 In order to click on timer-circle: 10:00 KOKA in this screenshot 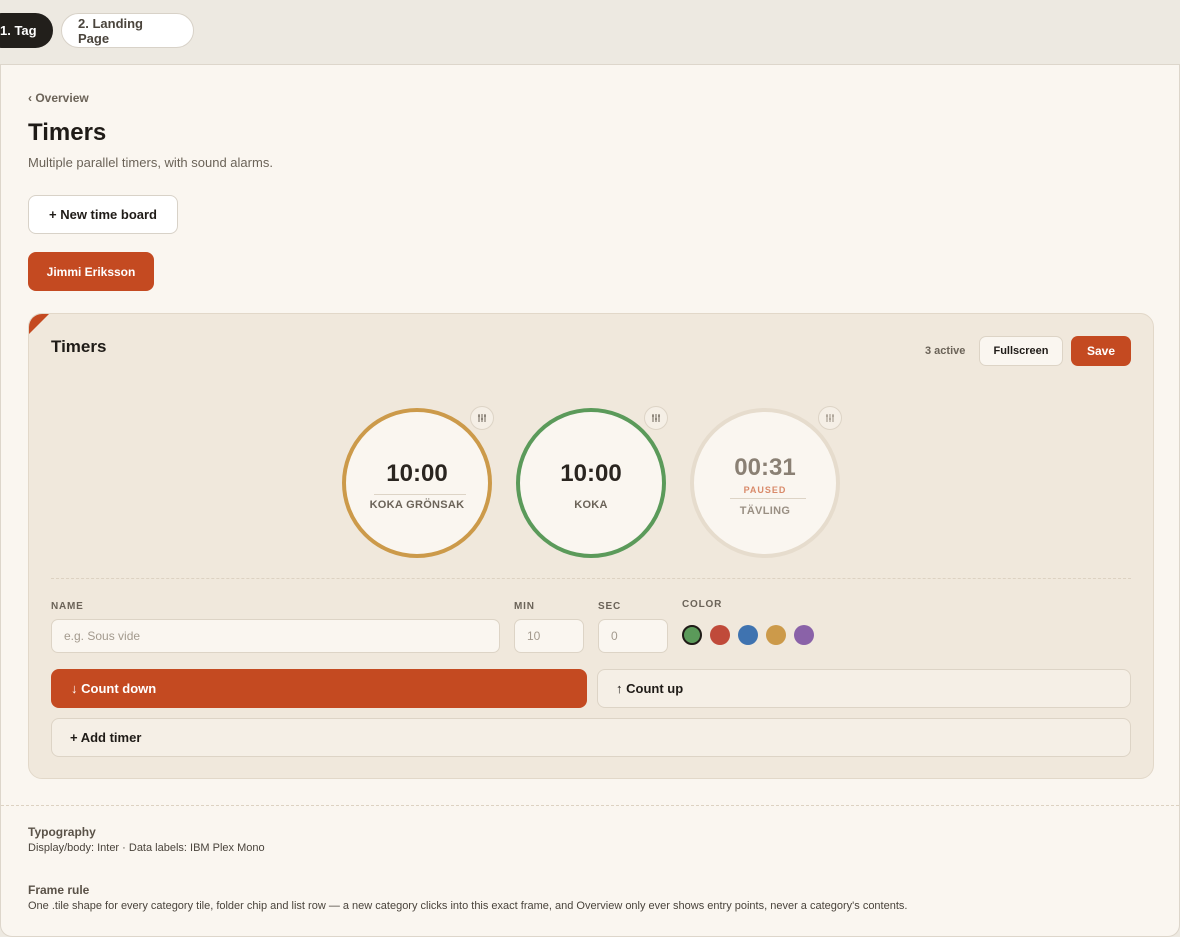, I will do `click(591, 483)`.